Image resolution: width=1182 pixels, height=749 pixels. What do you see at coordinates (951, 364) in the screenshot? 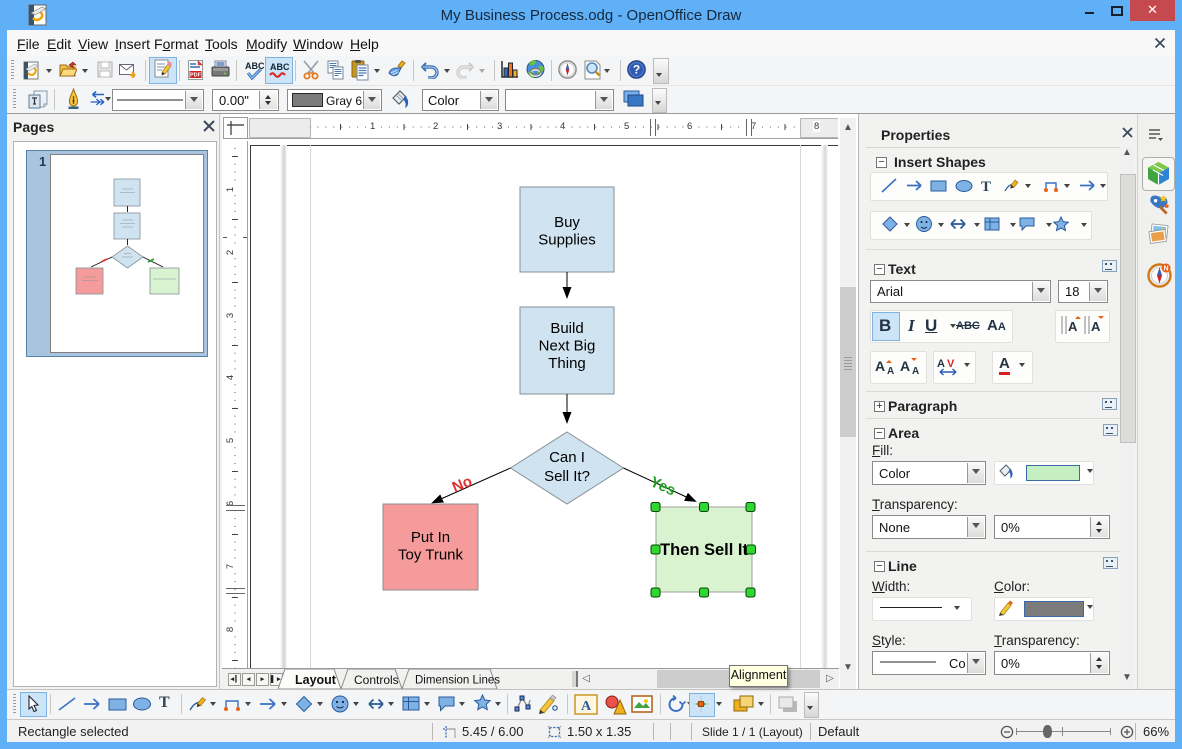
I see `svg-text: V` at bounding box center [951, 364].